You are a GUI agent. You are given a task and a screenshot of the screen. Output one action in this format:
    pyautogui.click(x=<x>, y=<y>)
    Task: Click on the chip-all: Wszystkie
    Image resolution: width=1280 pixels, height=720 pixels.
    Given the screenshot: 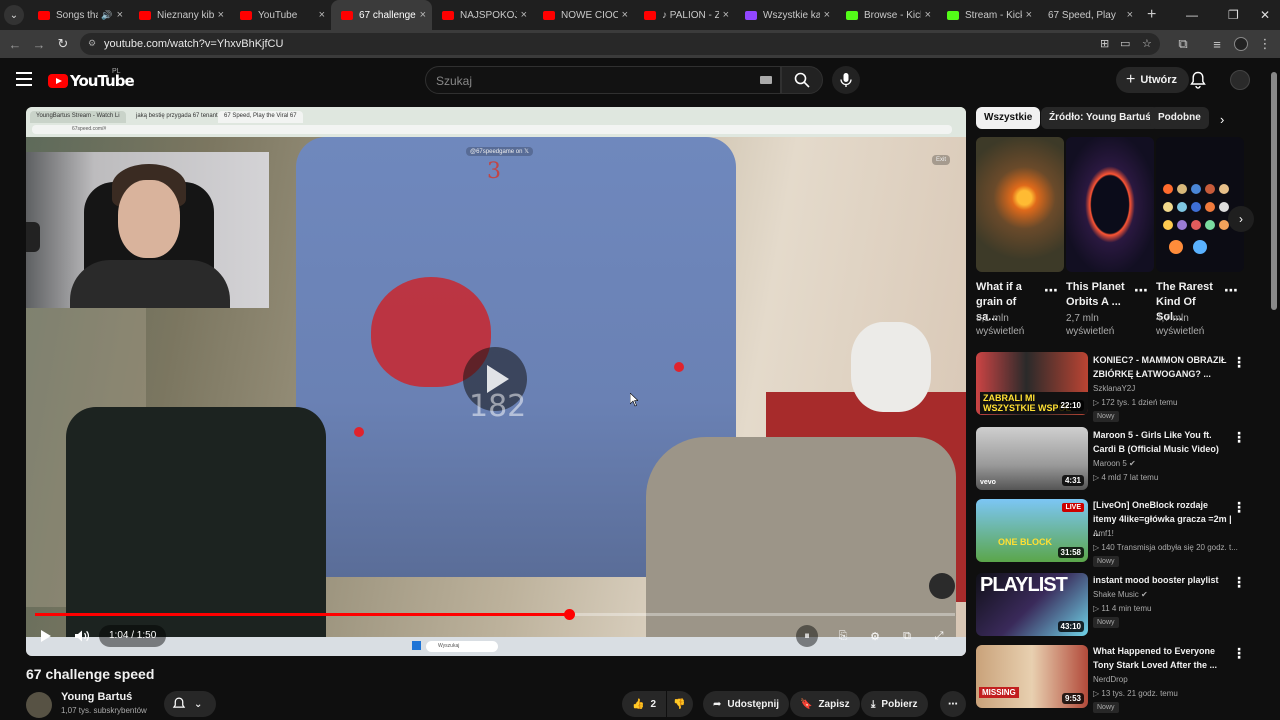 What is the action you would take?
    pyautogui.click(x=1008, y=118)
    